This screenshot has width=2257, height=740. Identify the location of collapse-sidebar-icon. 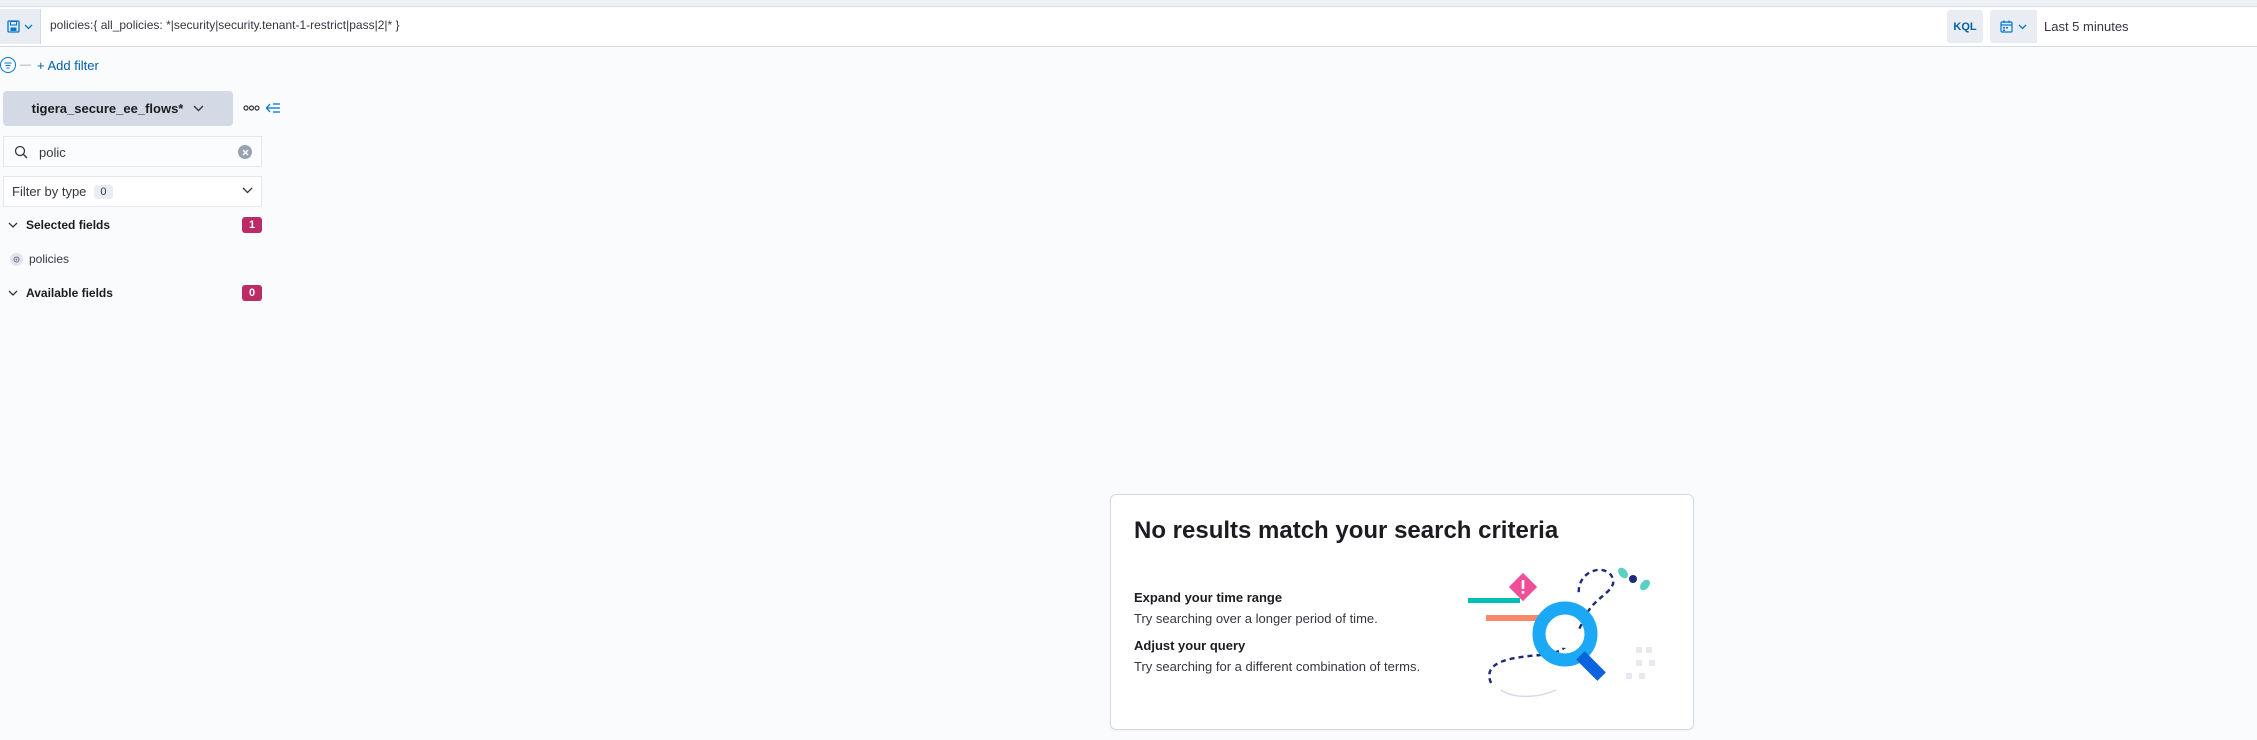
(273, 108).